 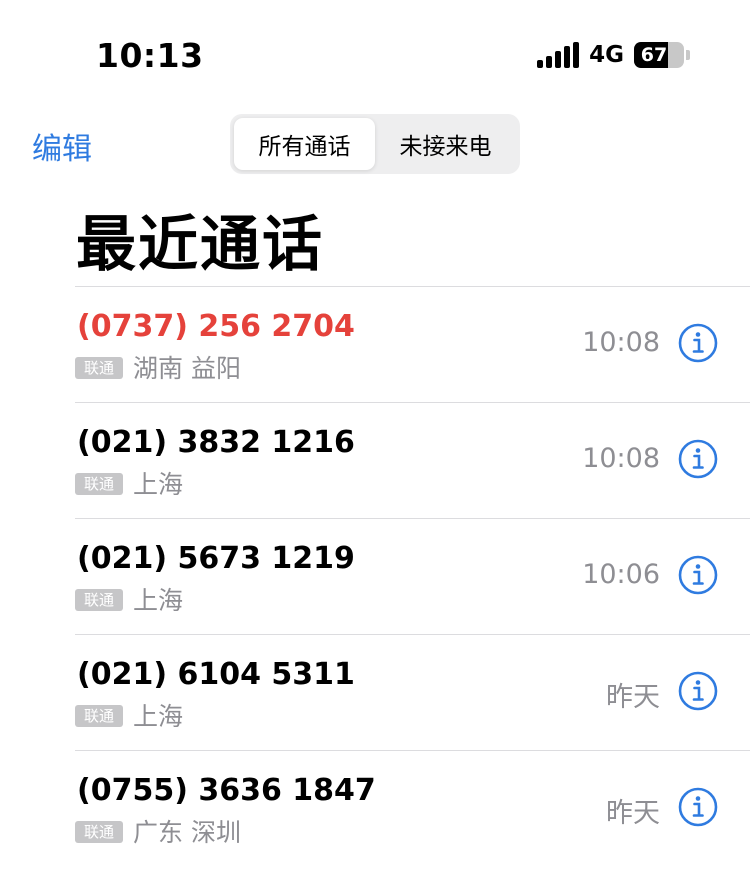 I want to click on call-row: (021) 3832 1216 联通 上海 10:08, so click(x=412, y=460).